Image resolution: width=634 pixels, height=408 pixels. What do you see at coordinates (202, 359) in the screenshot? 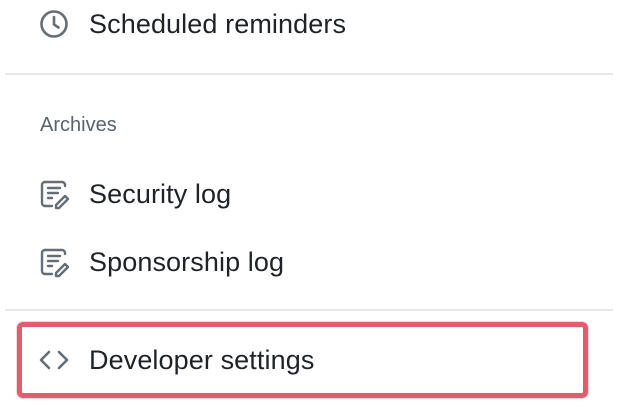
I see `menu-item-label: Developer settings` at bounding box center [202, 359].